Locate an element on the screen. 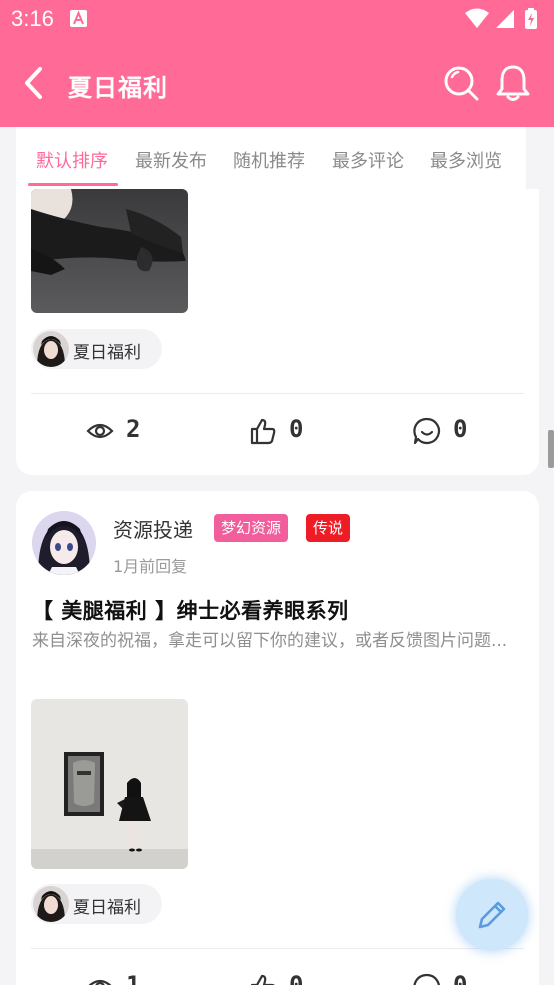 The height and width of the screenshot is (985, 554). views-count: 2 is located at coordinates (133, 429).